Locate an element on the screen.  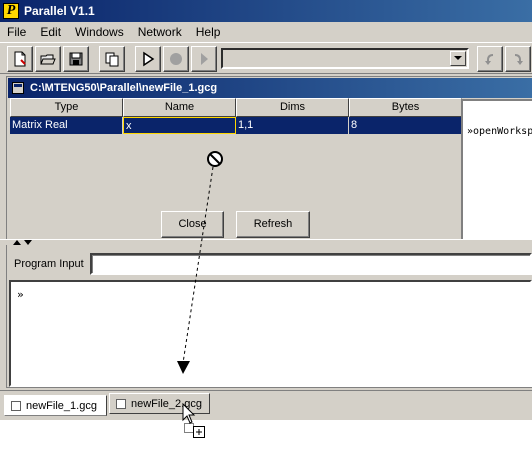
tab-label: newFile_1.gcg is located at coordinates (61, 405).